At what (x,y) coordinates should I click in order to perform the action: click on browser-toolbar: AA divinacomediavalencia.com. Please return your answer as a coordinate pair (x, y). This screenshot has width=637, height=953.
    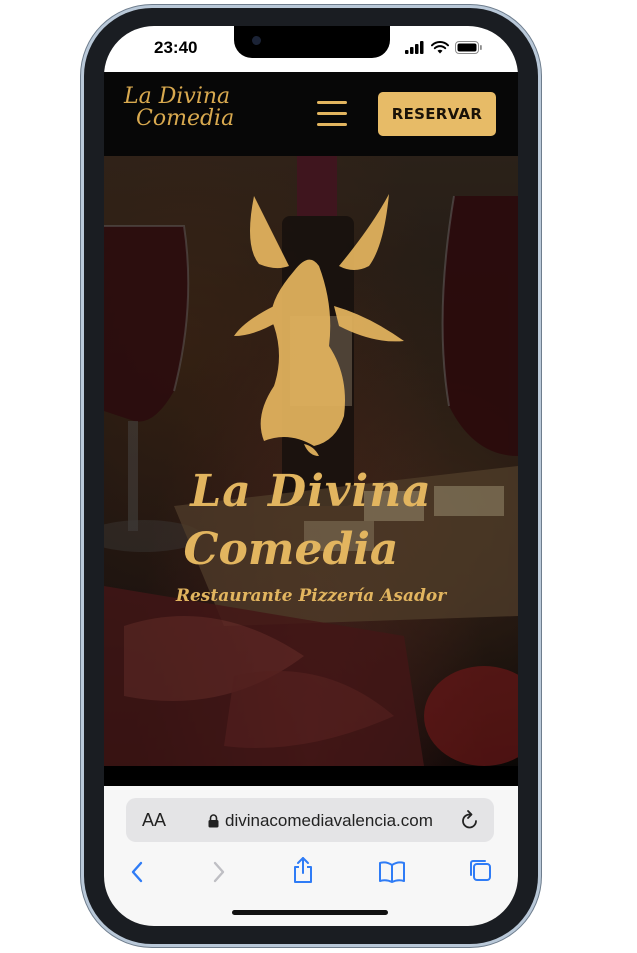
    Looking at the image, I should click on (311, 856).